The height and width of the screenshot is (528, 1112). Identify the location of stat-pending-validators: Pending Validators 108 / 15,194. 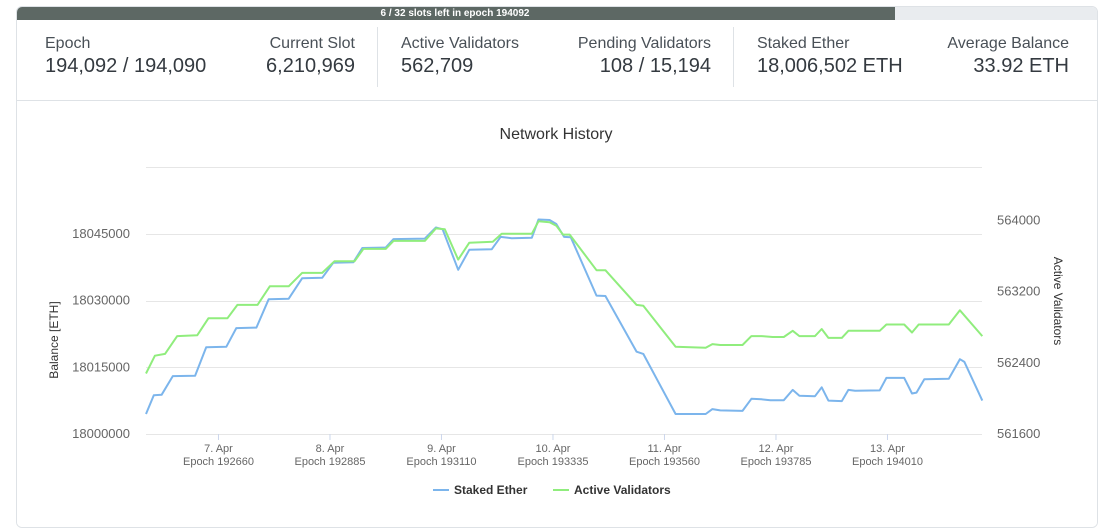
(644, 56).